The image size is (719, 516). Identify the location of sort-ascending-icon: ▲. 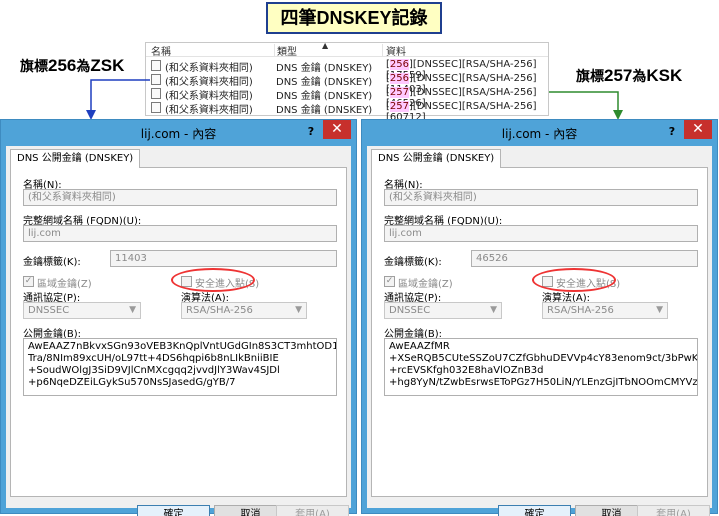
(325, 45).